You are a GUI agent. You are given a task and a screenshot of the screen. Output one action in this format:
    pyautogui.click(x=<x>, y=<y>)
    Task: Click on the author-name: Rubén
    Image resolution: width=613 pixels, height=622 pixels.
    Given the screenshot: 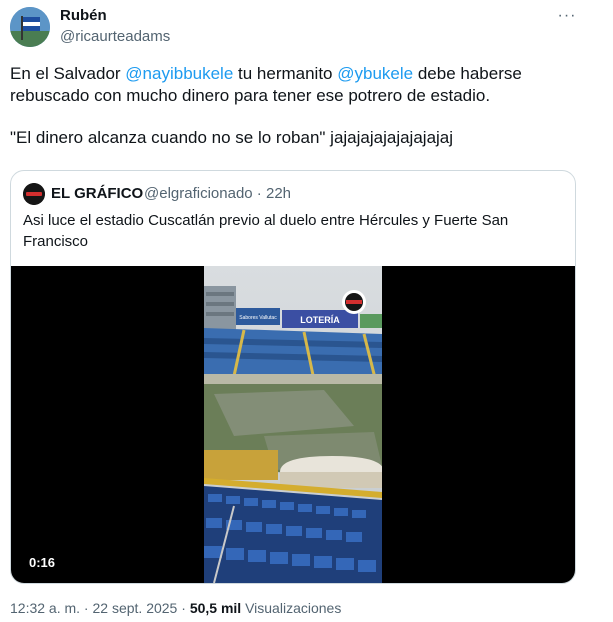 What is the action you would take?
    pyautogui.click(x=83, y=15)
    